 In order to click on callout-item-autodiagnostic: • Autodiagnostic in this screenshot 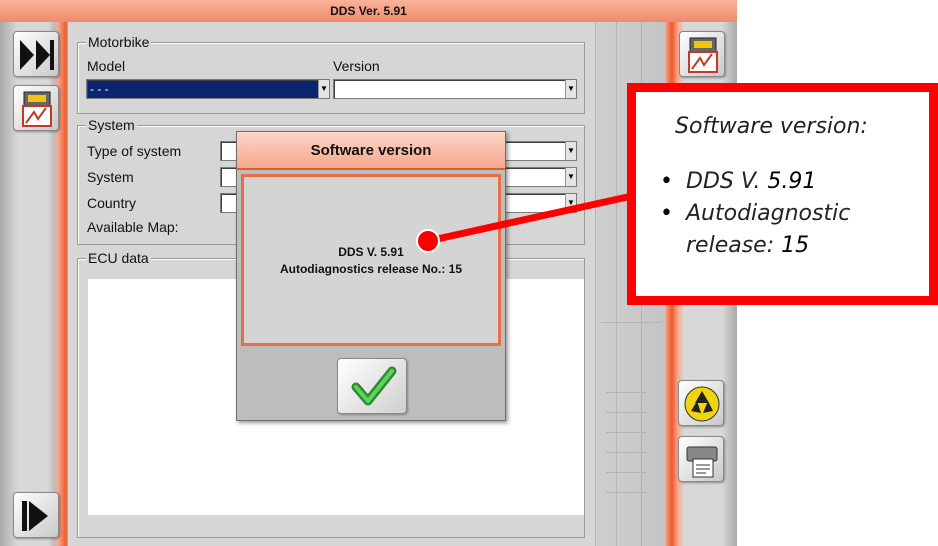, I will do `click(754, 214)`.